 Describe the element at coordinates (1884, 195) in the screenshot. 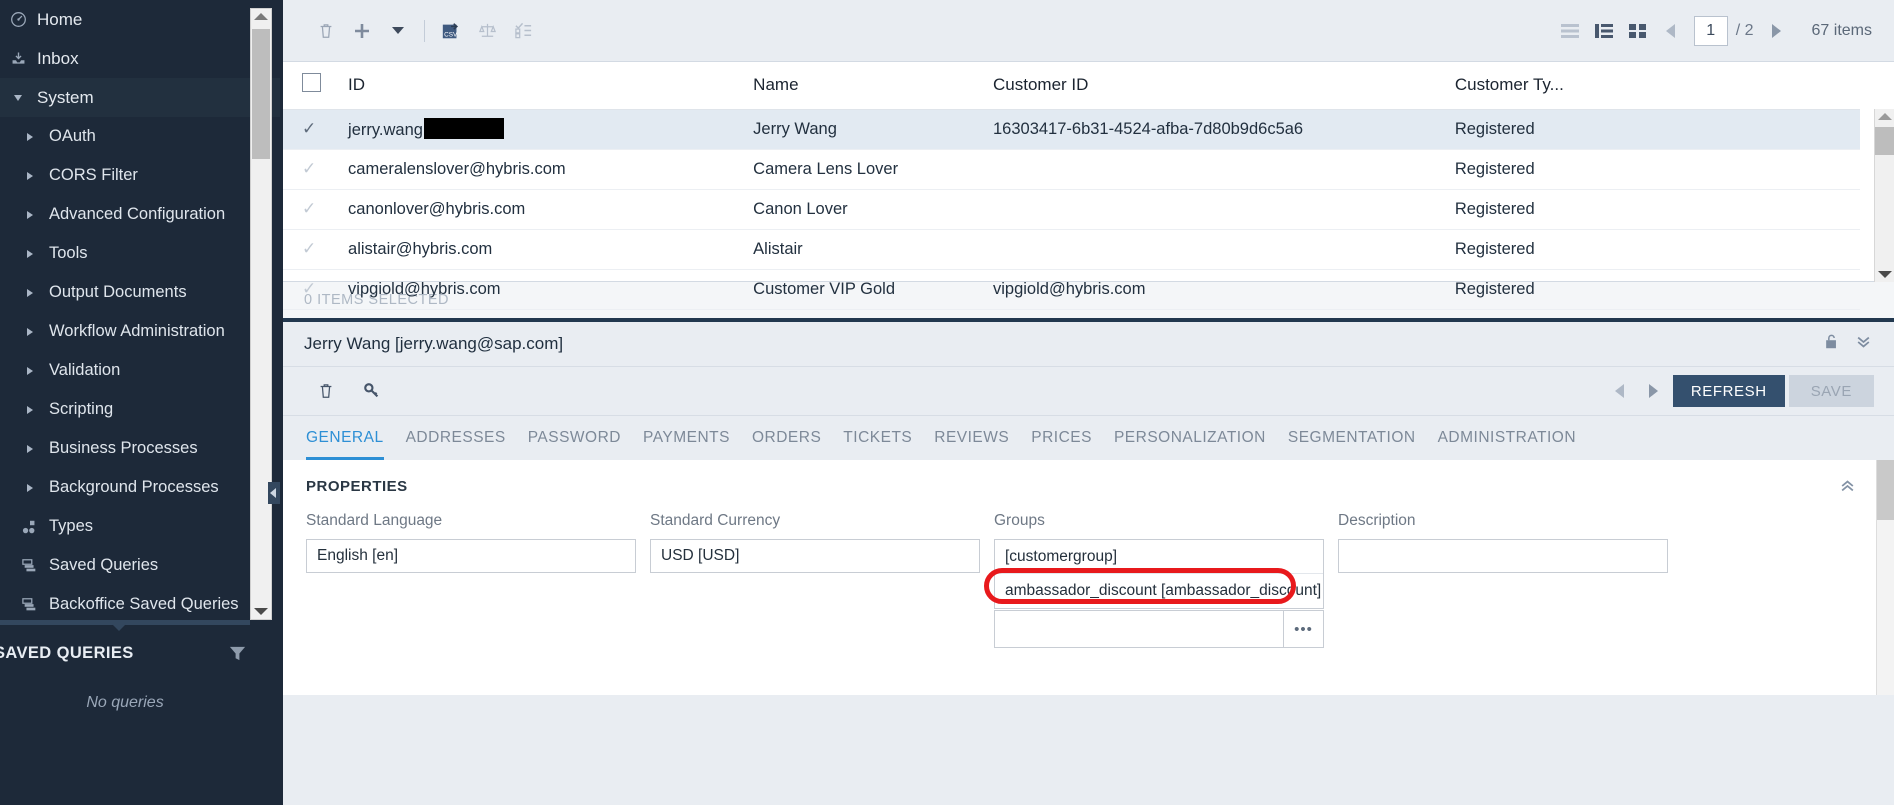

I see `table-scrollbar` at that location.